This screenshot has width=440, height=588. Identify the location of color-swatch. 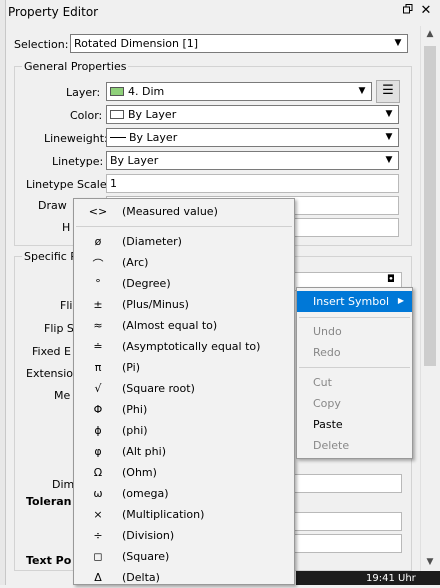
(117, 114).